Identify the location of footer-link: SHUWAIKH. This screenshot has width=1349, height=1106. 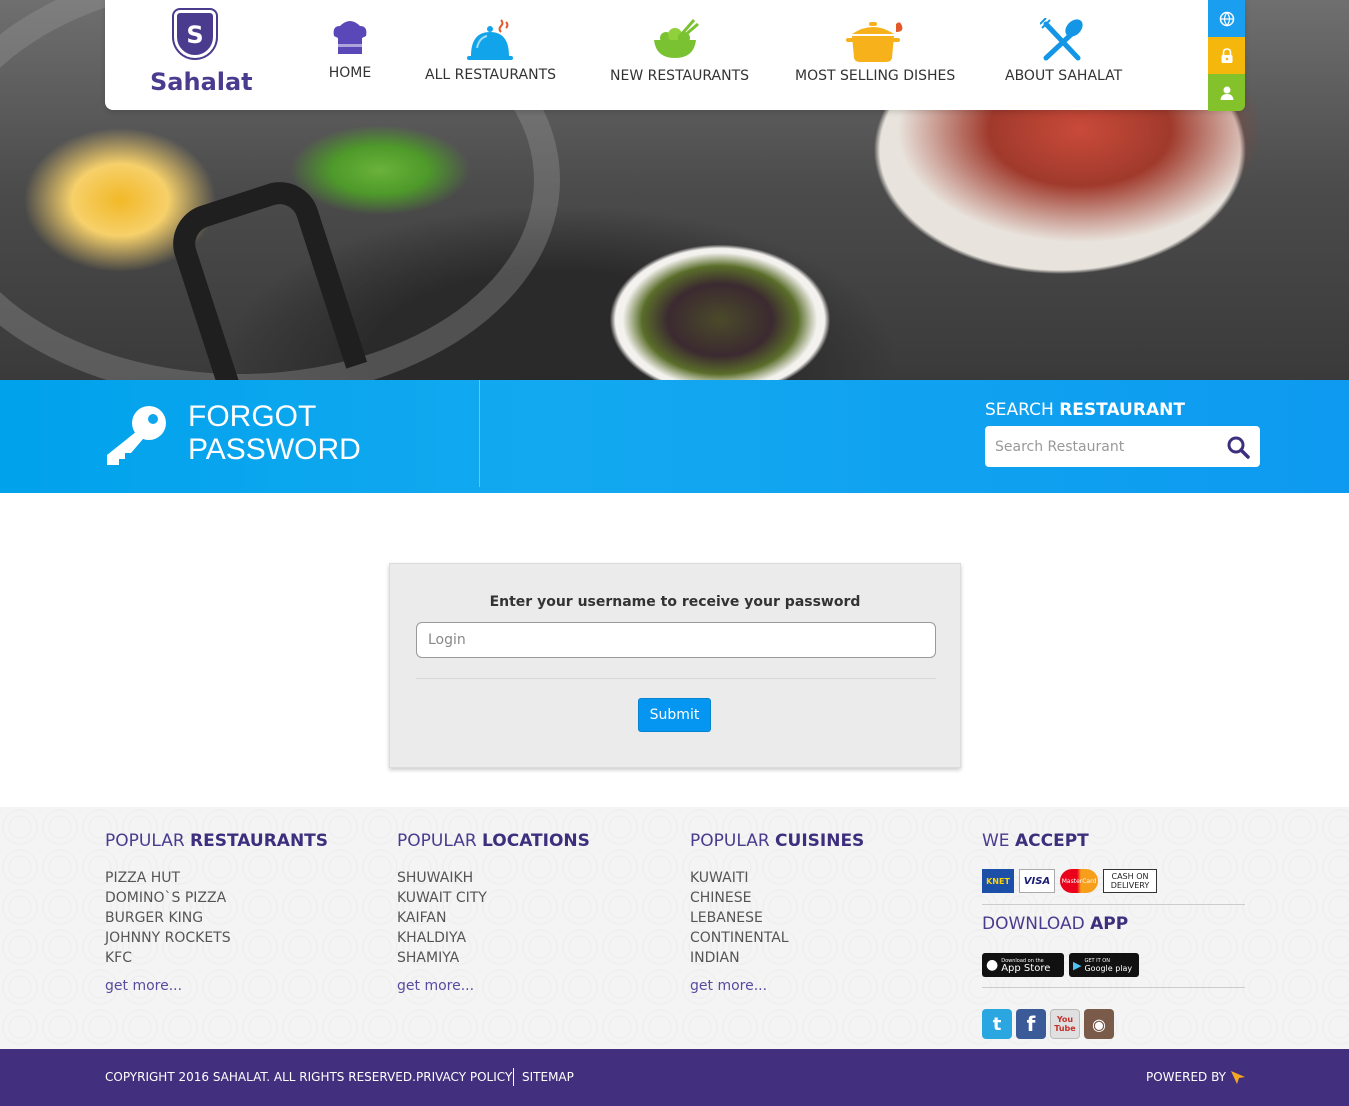
(493, 878).